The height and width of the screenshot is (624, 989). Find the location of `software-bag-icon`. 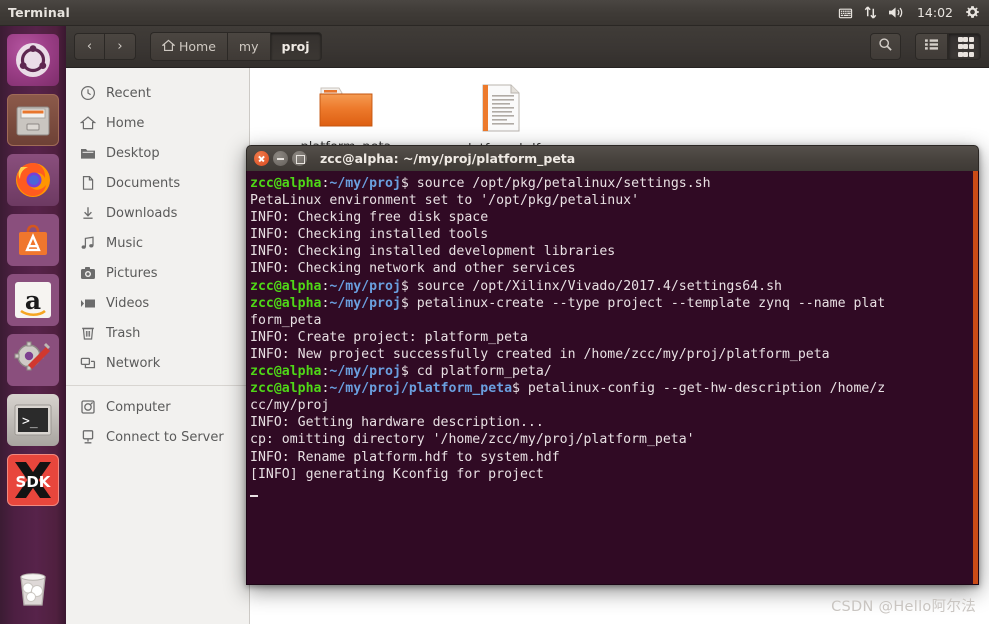

software-bag-icon is located at coordinates (33, 239).